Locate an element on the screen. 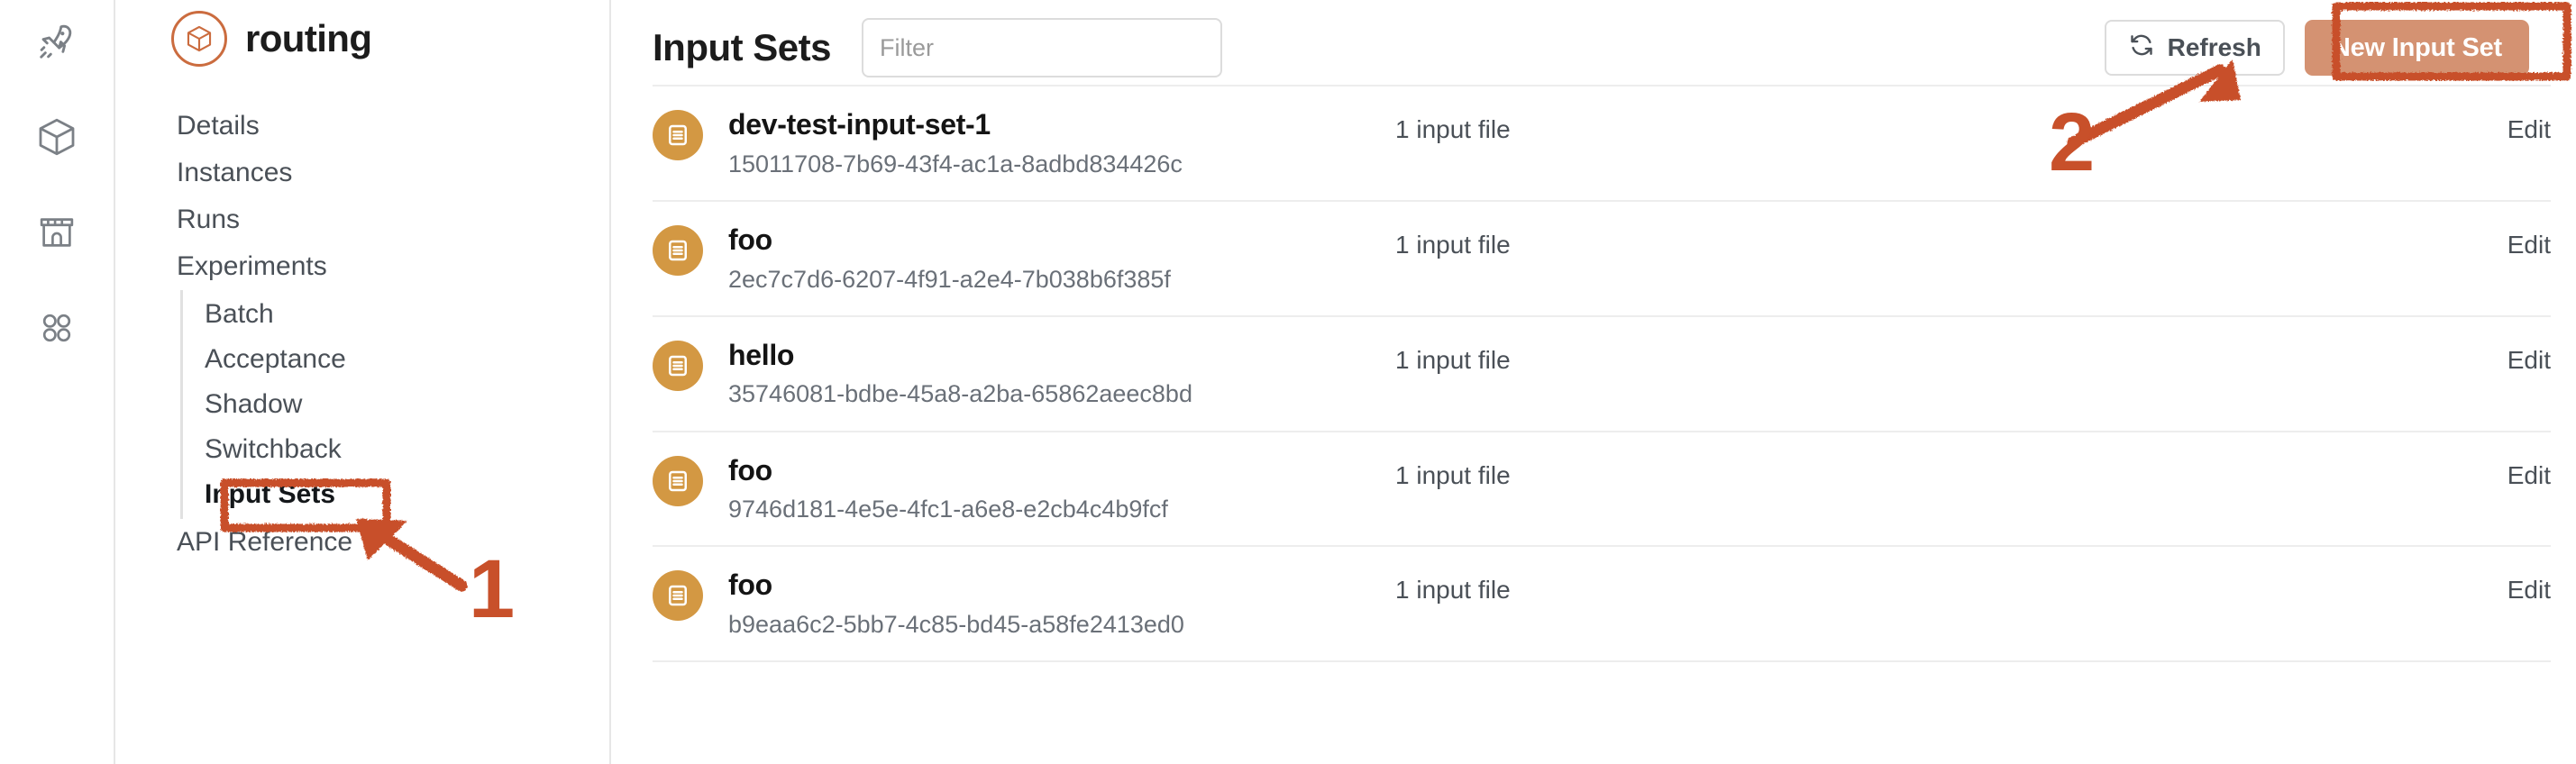 The width and height of the screenshot is (2576, 764). sidebar-item-label: Experiments is located at coordinates (252, 266).